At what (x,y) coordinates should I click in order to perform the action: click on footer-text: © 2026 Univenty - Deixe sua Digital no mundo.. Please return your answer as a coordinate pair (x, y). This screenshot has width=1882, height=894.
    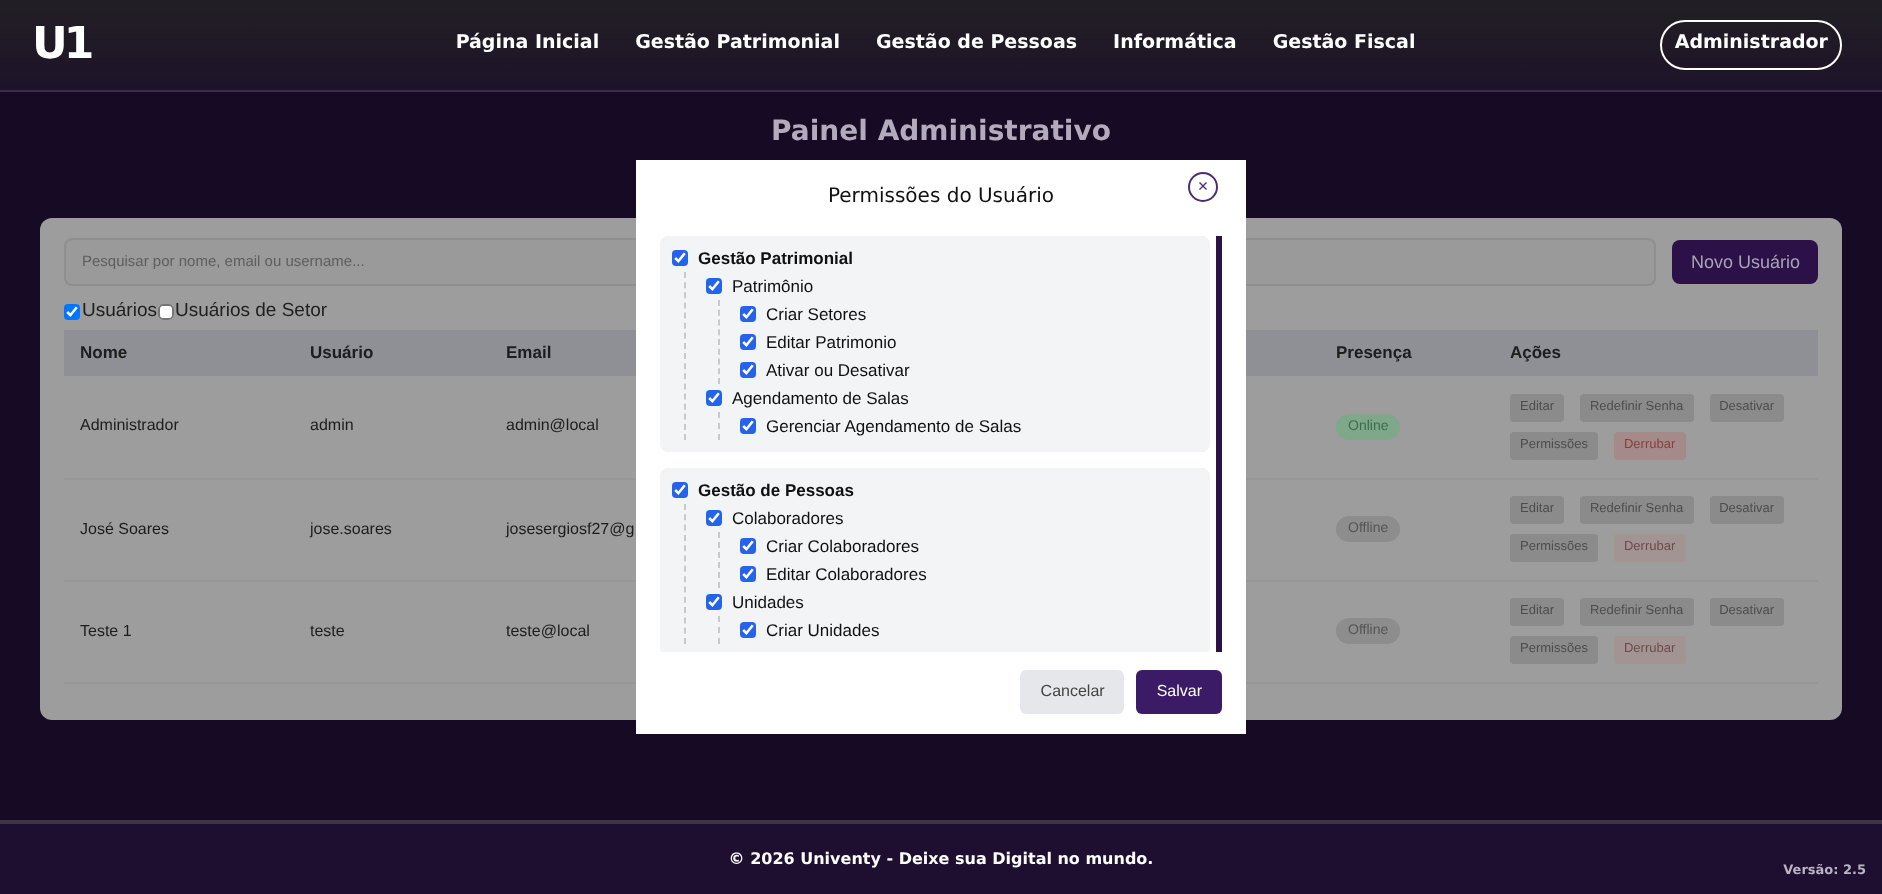
    Looking at the image, I should click on (941, 859).